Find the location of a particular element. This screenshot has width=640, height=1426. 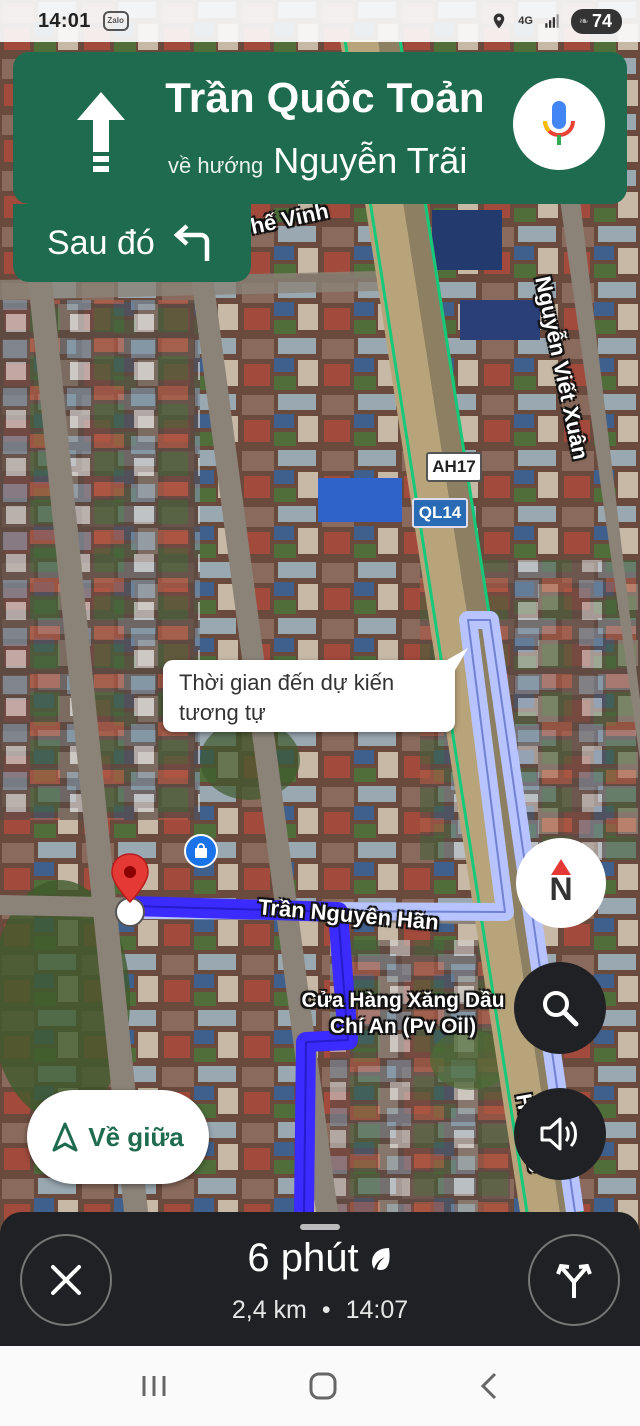

route-fork-icon is located at coordinates (574, 1280).